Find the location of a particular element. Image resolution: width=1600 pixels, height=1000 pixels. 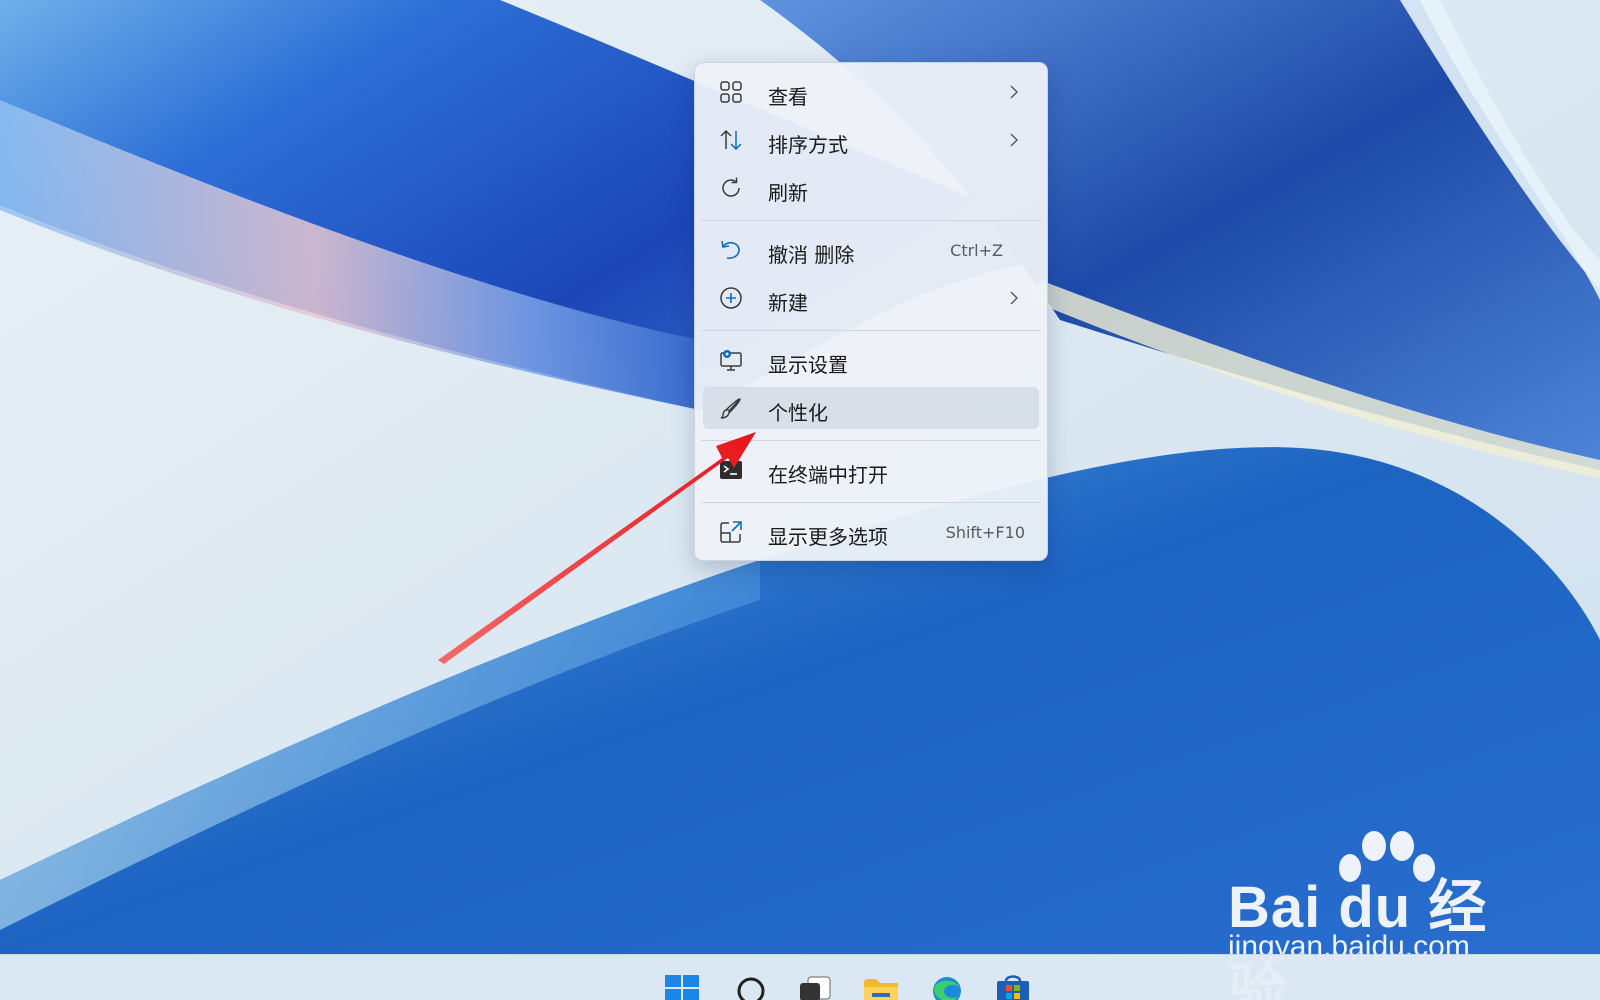

menu-item-label: 查看 is located at coordinates (788, 97).